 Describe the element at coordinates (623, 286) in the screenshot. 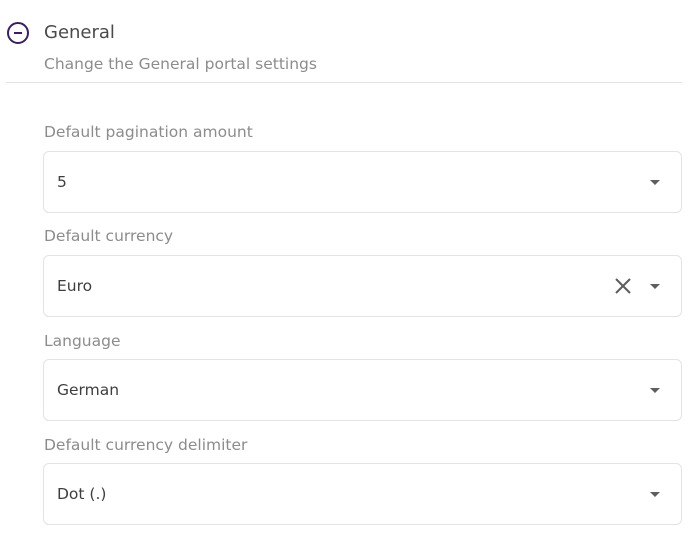

I see `close-icon` at that location.